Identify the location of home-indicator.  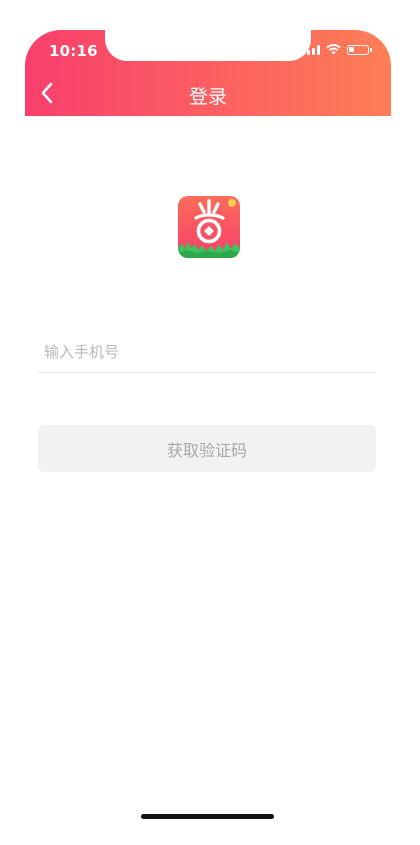
(207, 816).